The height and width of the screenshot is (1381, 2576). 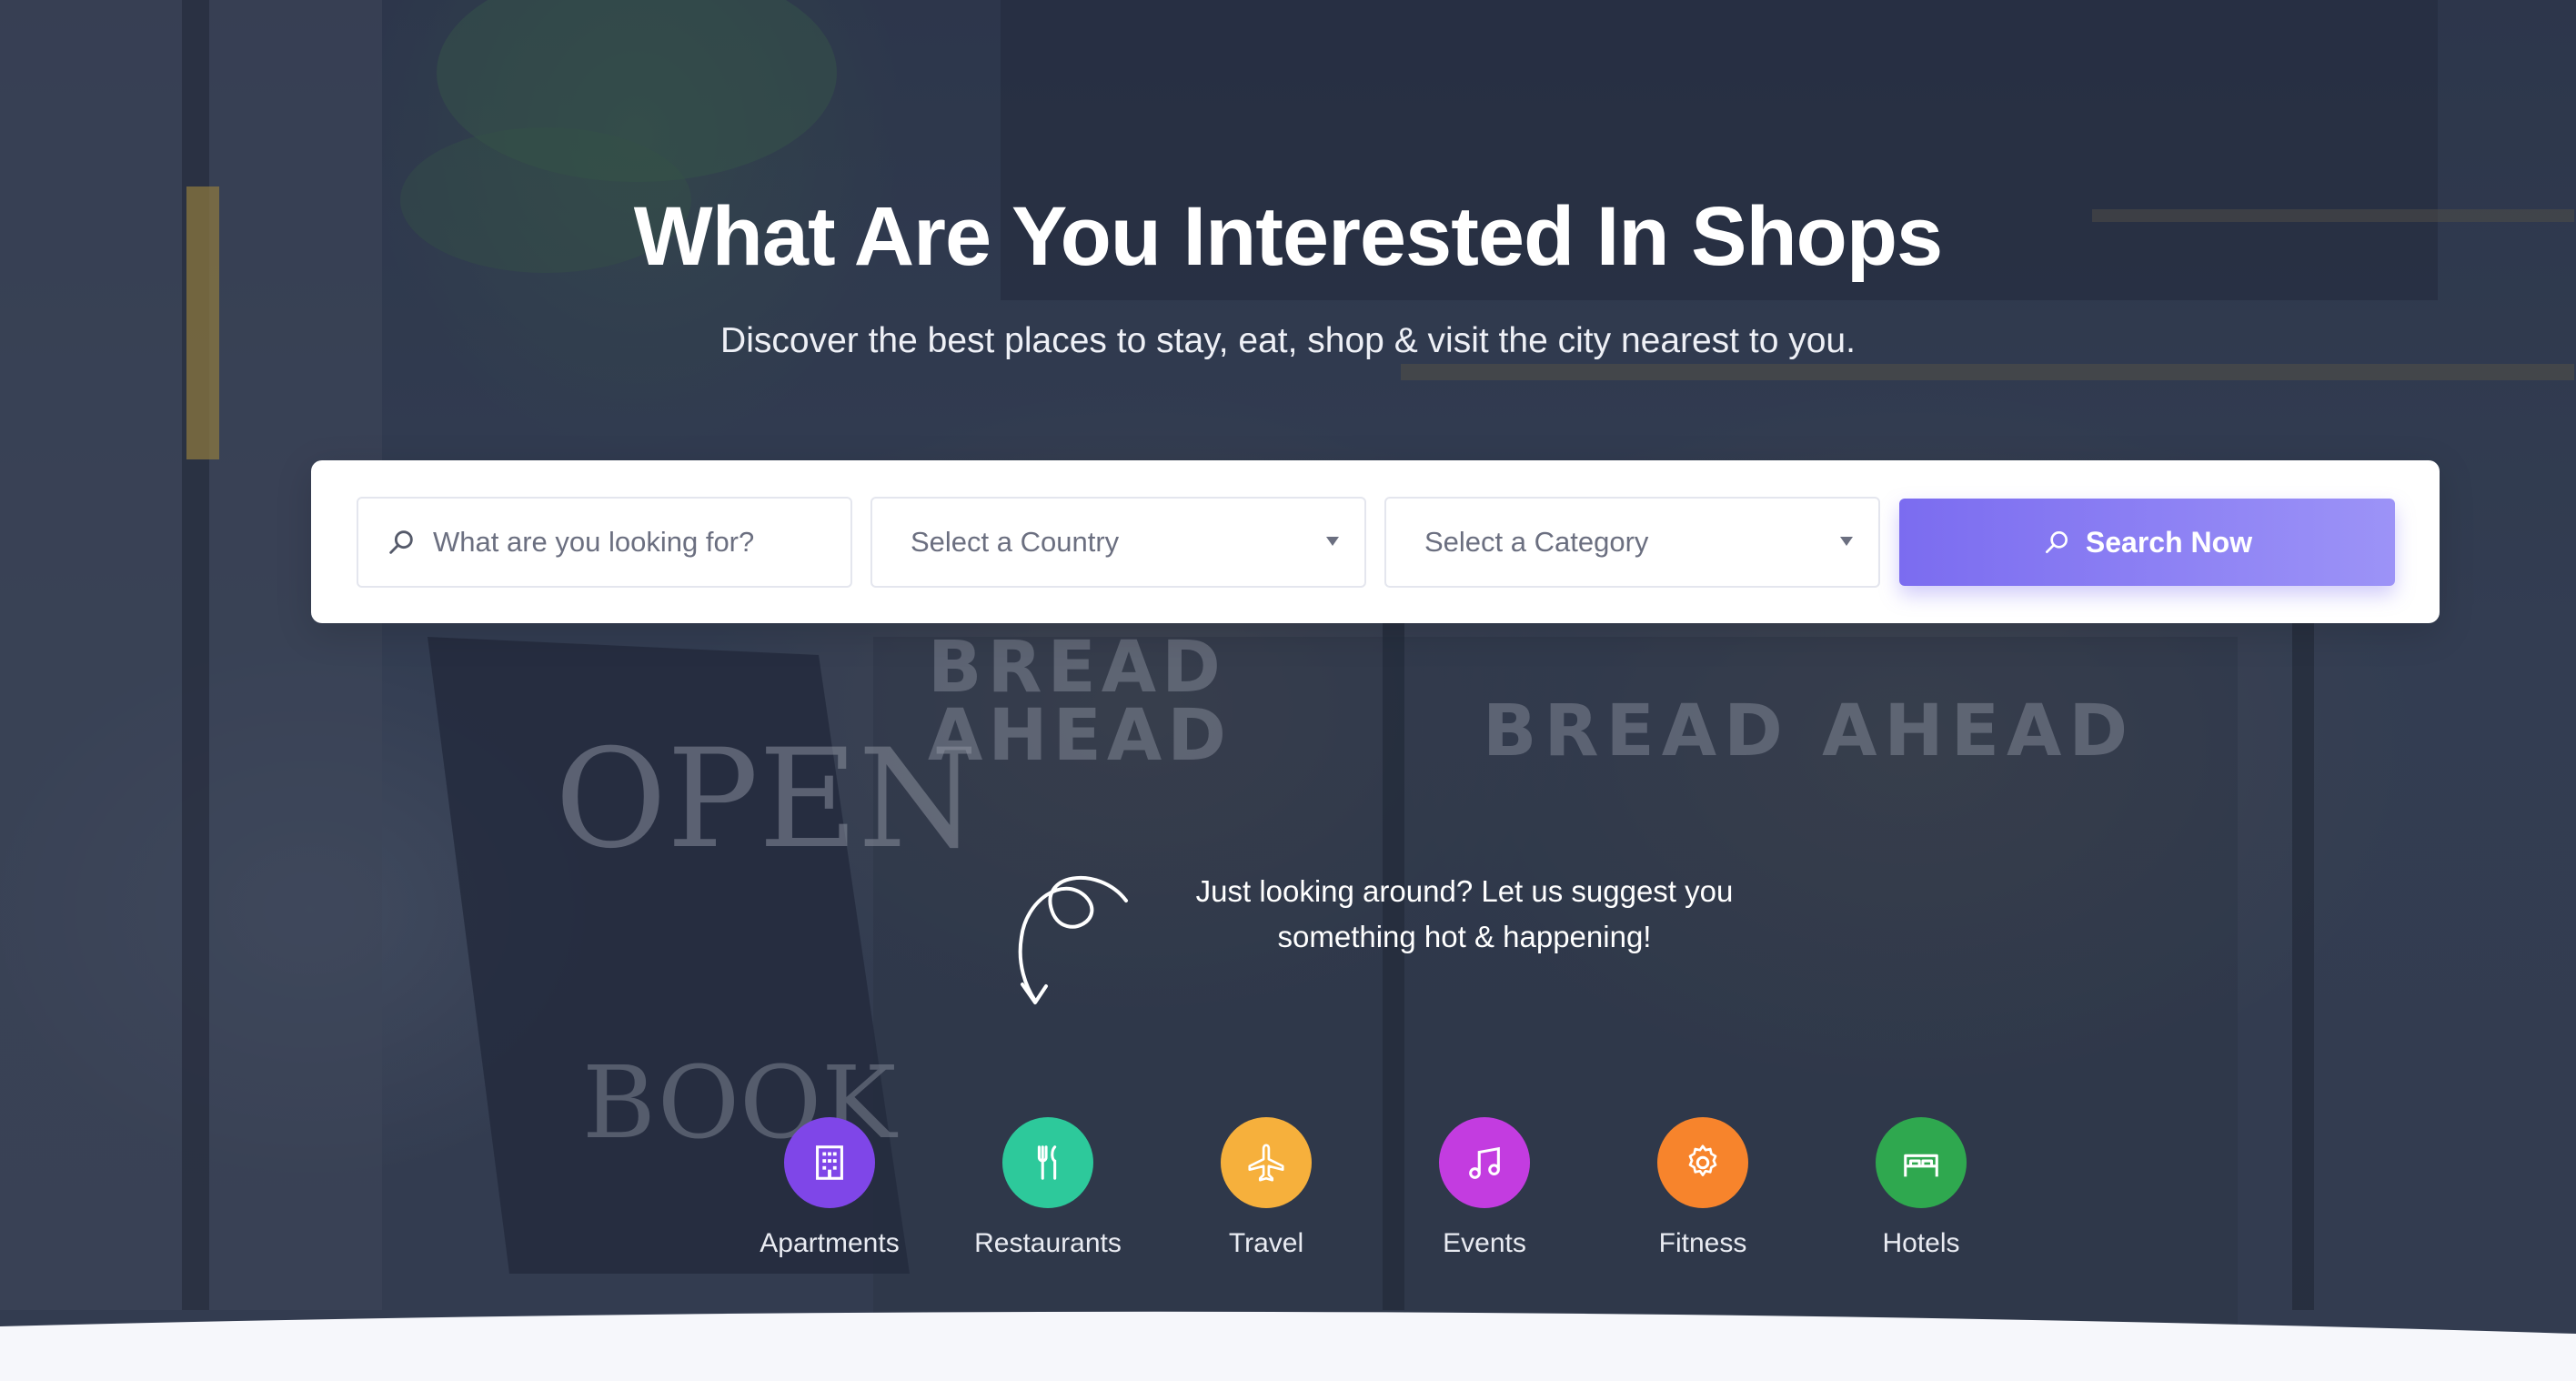 I want to click on category-hotels: Hotels, so click(x=1921, y=1188).